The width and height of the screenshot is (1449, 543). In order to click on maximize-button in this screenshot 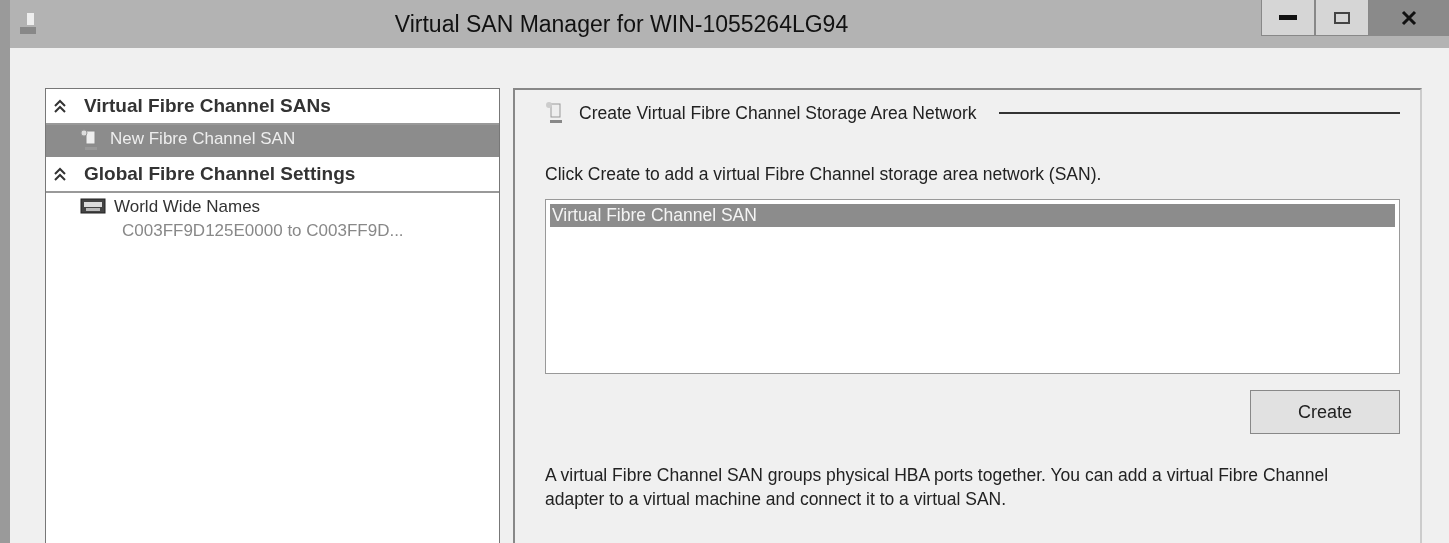, I will do `click(1342, 18)`.